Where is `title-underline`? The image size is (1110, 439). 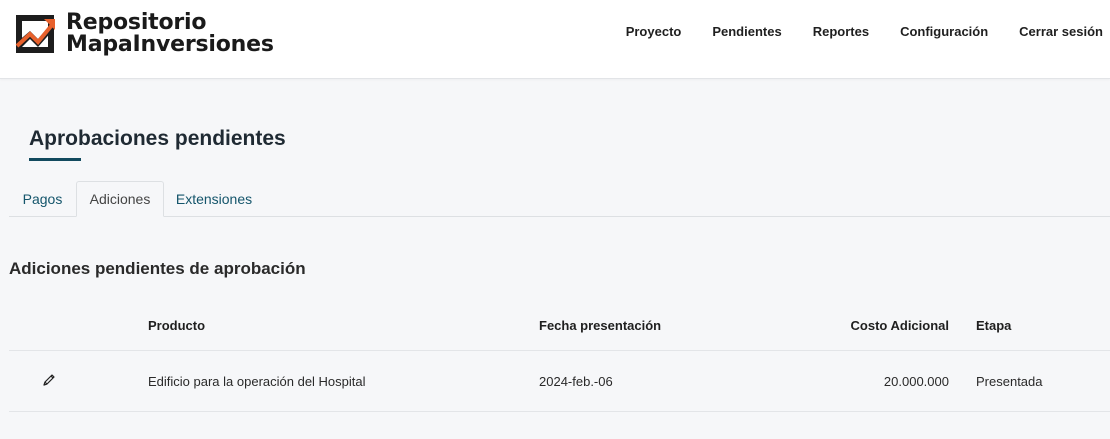 title-underline is located at coordinates (55, 159).